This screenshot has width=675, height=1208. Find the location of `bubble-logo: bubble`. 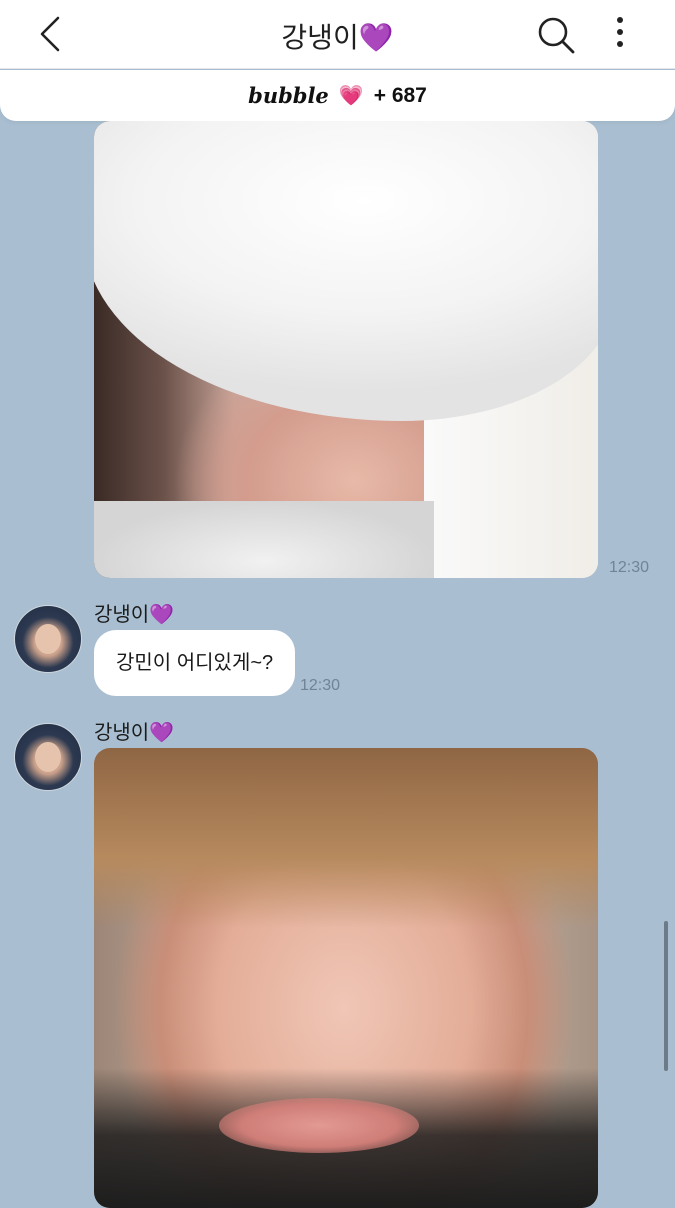

bubble-logo: bubble is located at coordinates (288, 95).